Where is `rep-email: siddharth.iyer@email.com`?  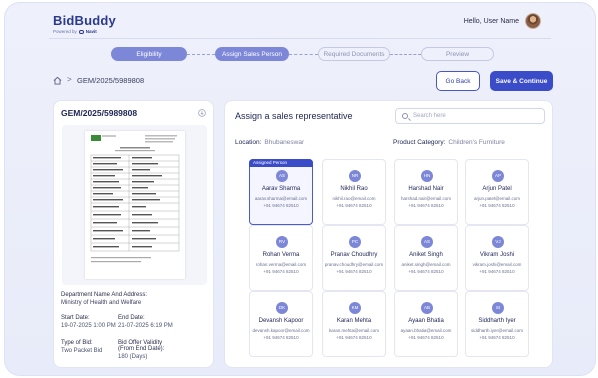 rep-email: siddharth.iyer@email.com is located at coordinates (497, 330).